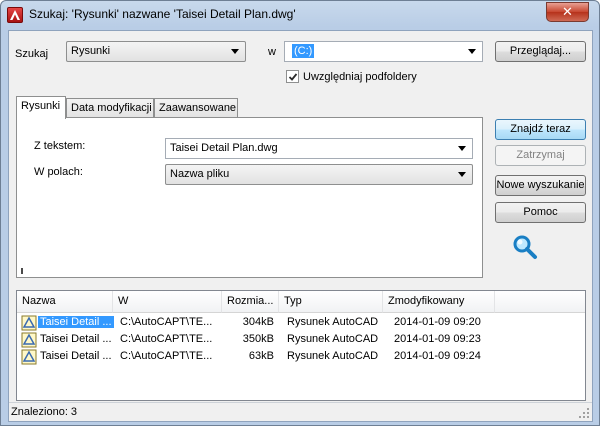  Describe the element at coordinates (540, 129) in the screenshot. I see `find-now-button: Znajdź teraz` at that location.